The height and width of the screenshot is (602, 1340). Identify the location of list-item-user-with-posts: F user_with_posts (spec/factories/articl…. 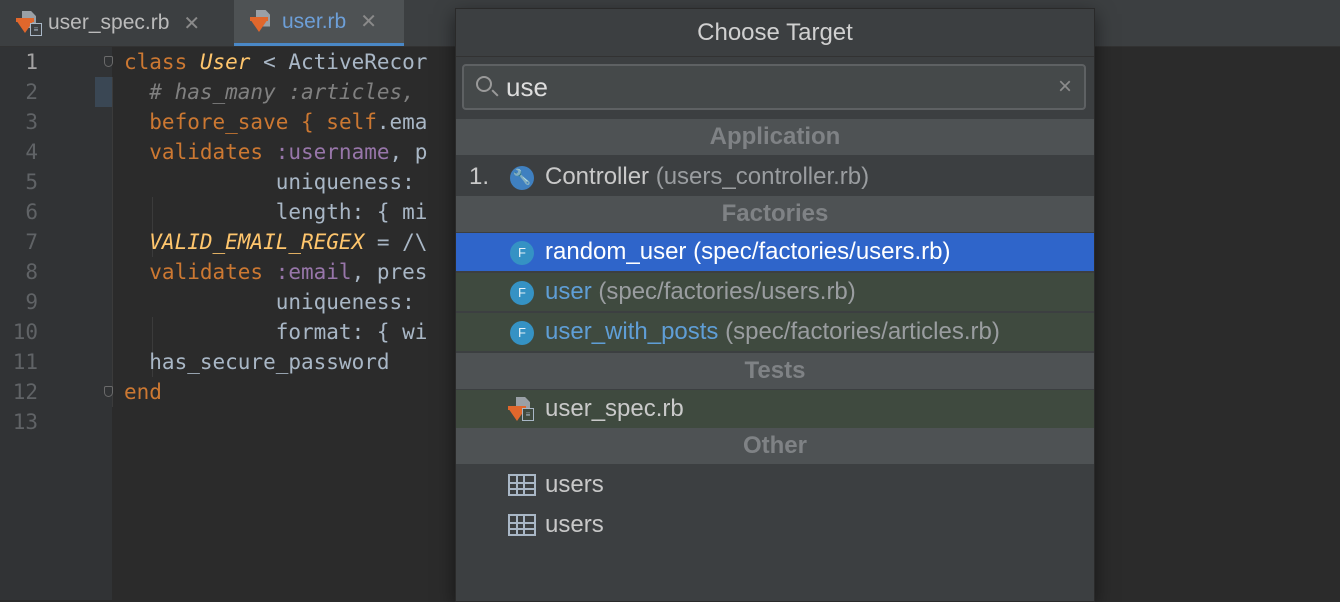
(775, 332).